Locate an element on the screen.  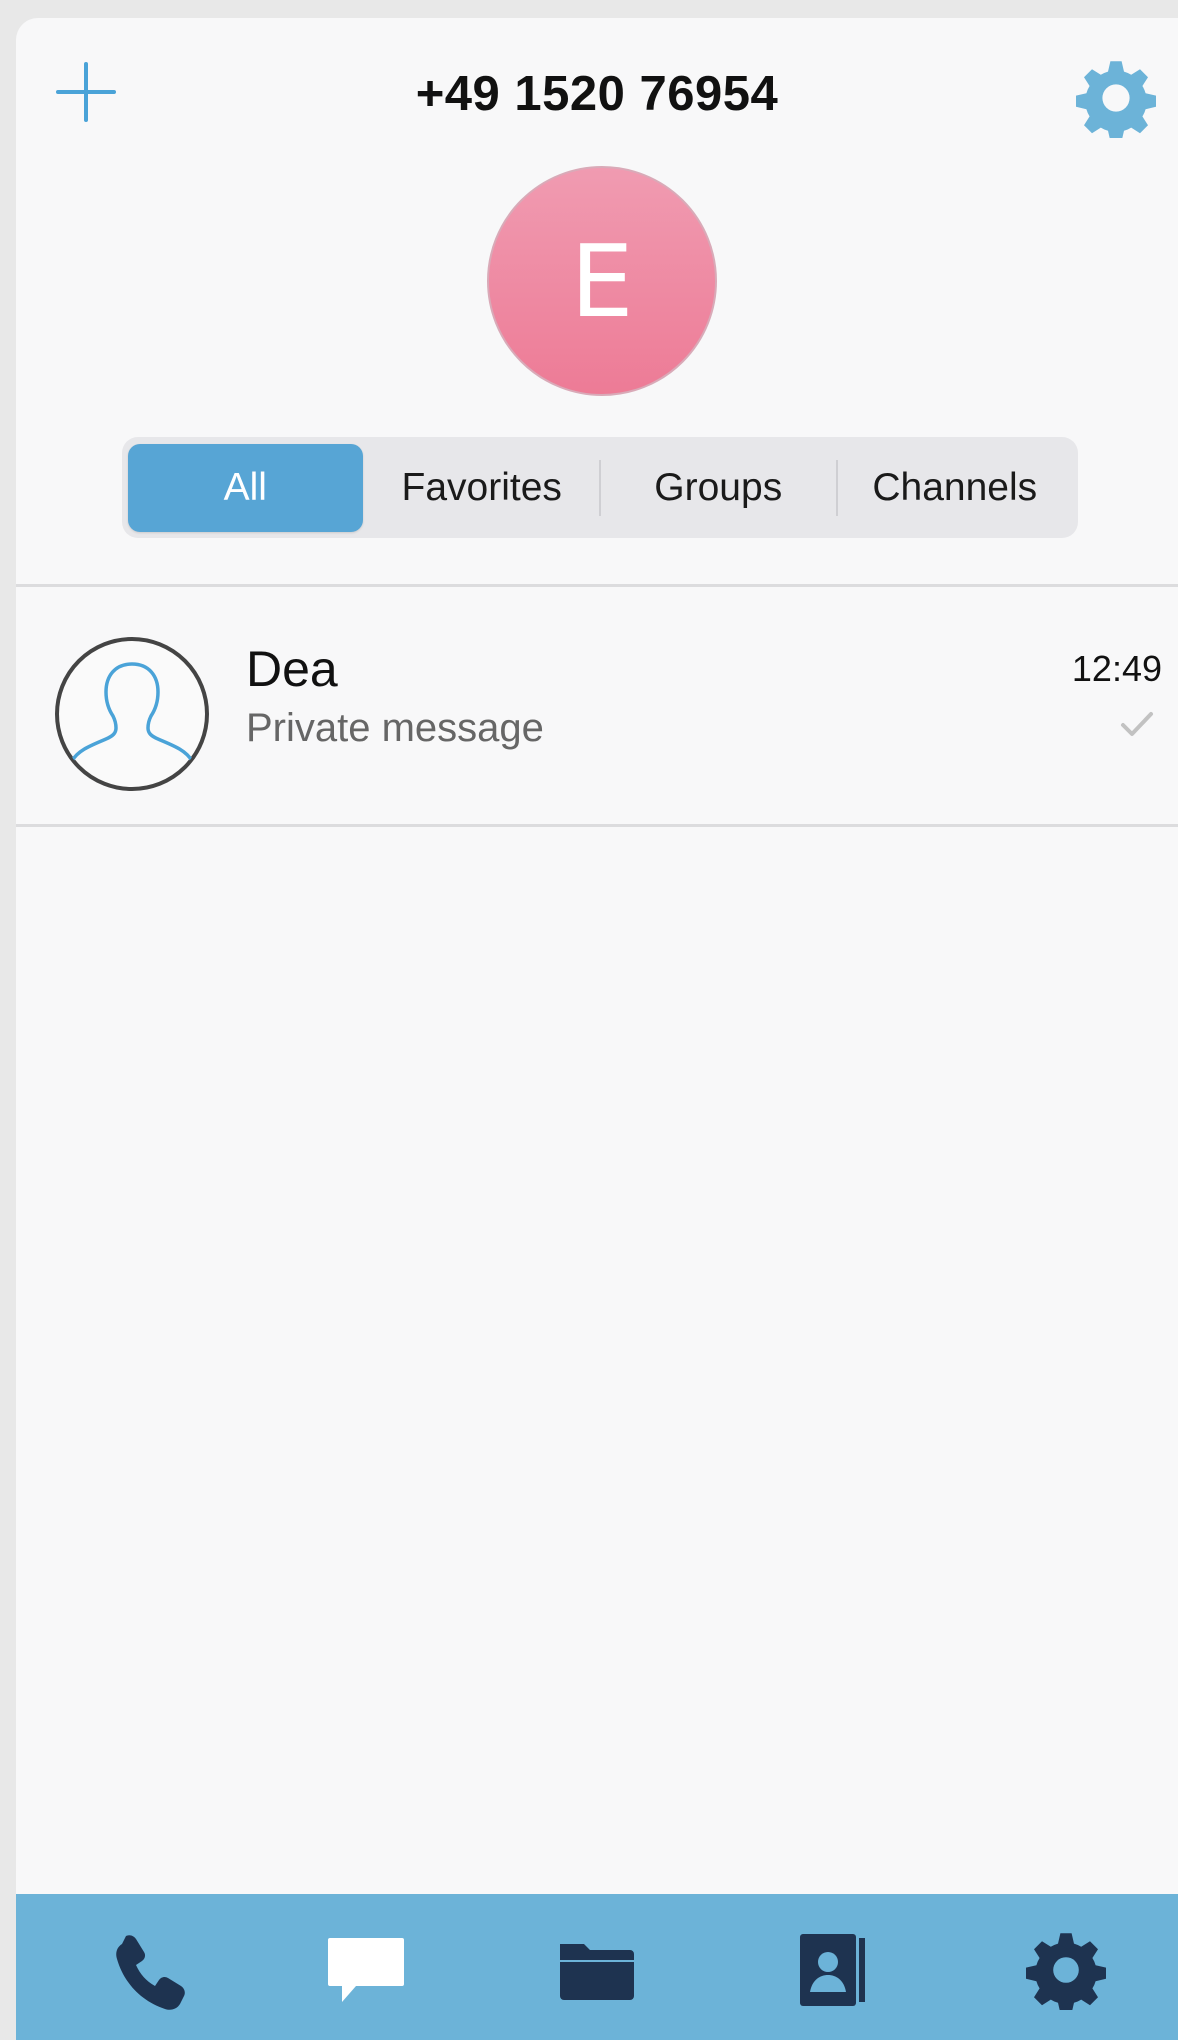
chat-time: 12:49 is located at coordinates (1116, 668).